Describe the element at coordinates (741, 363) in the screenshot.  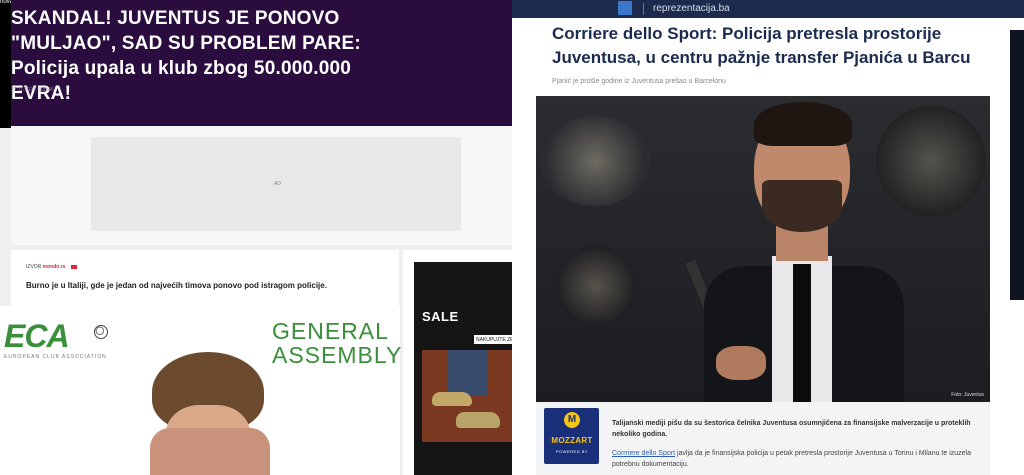
I see `person-hand` at that location.